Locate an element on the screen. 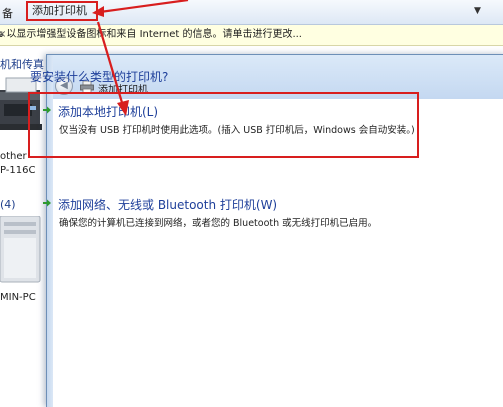  add-local-printer-option: 添加本地打印机(L) is located at coordinates (108, 111).